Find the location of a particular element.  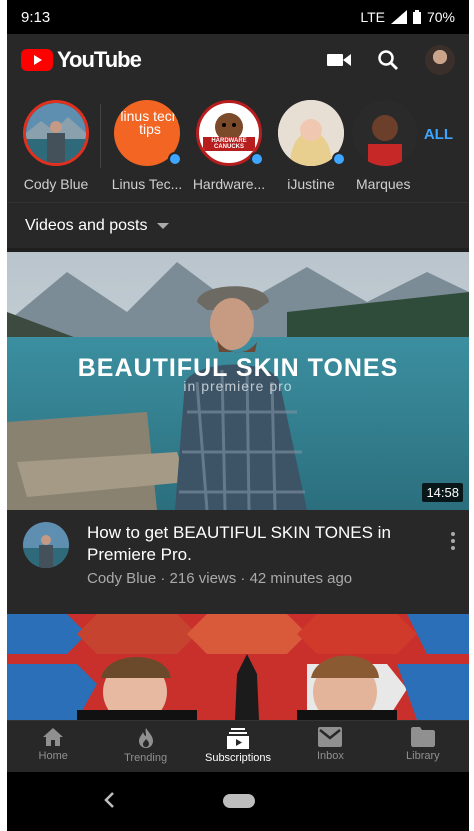

nav-library: Library is located at coordinates (423, 746).